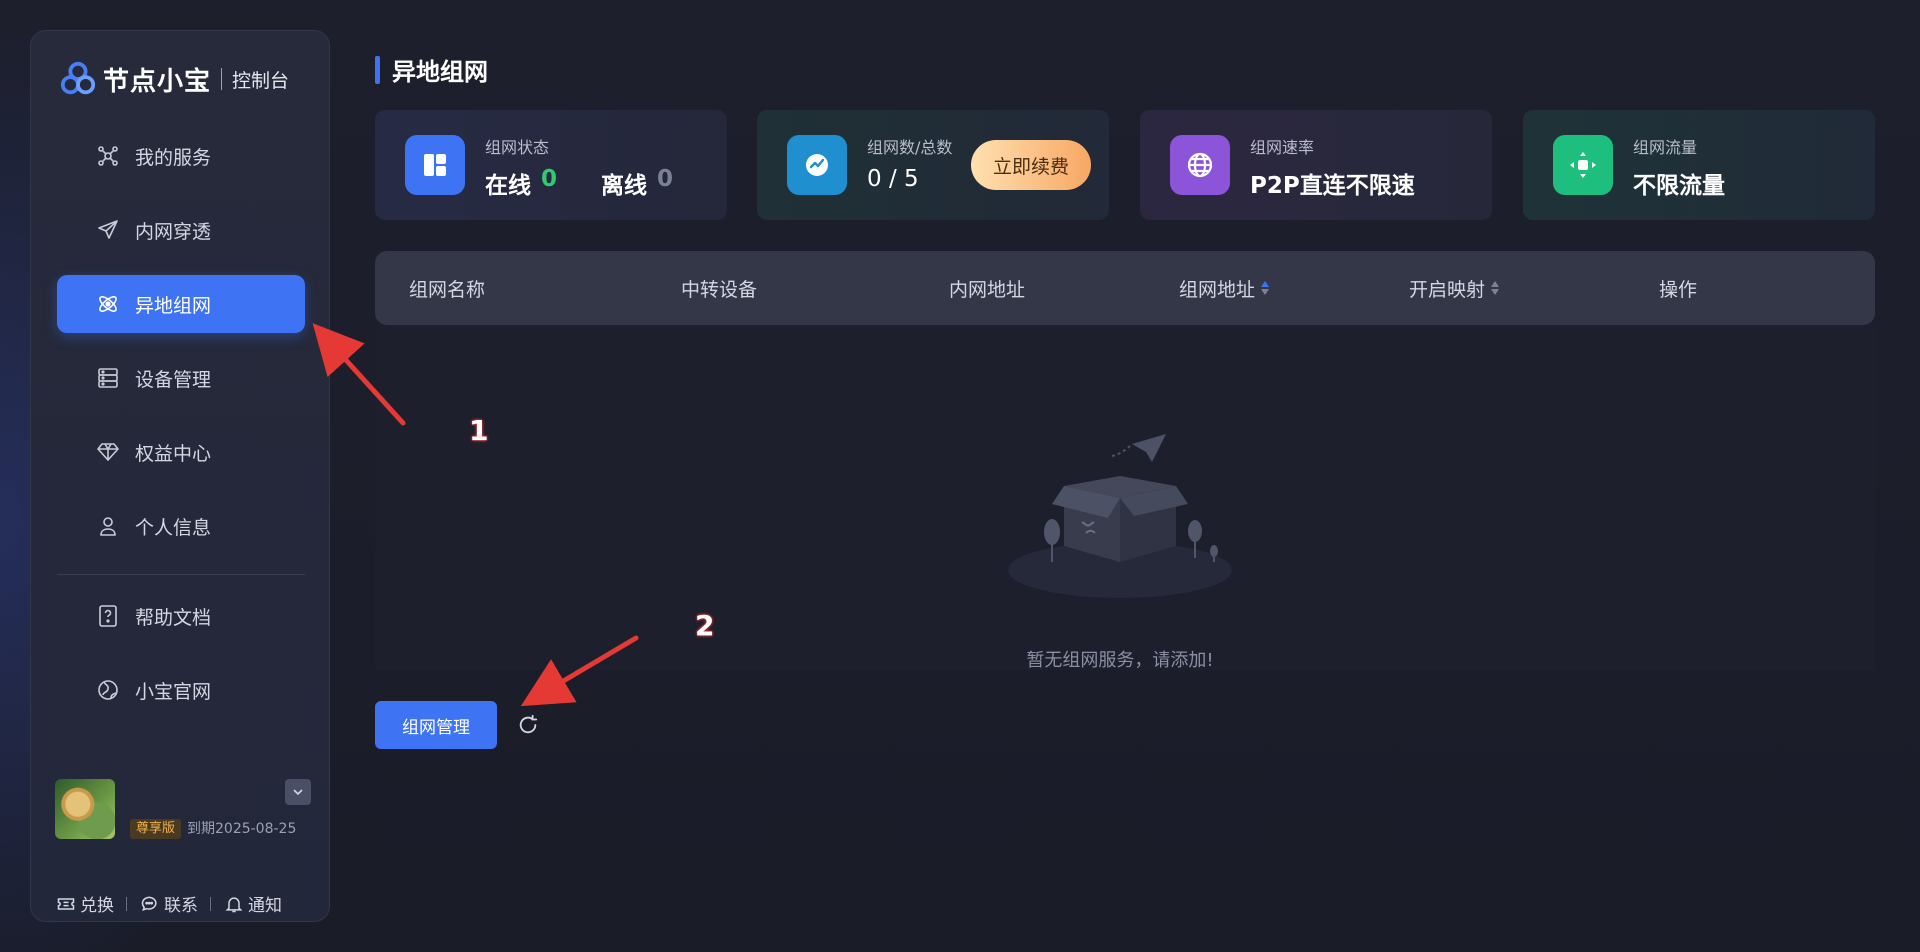  Describe the element at coordinates (1120, 660) in the screenshot. I see `empty-state-text: 暂无组网服务，请添加!` at that location.